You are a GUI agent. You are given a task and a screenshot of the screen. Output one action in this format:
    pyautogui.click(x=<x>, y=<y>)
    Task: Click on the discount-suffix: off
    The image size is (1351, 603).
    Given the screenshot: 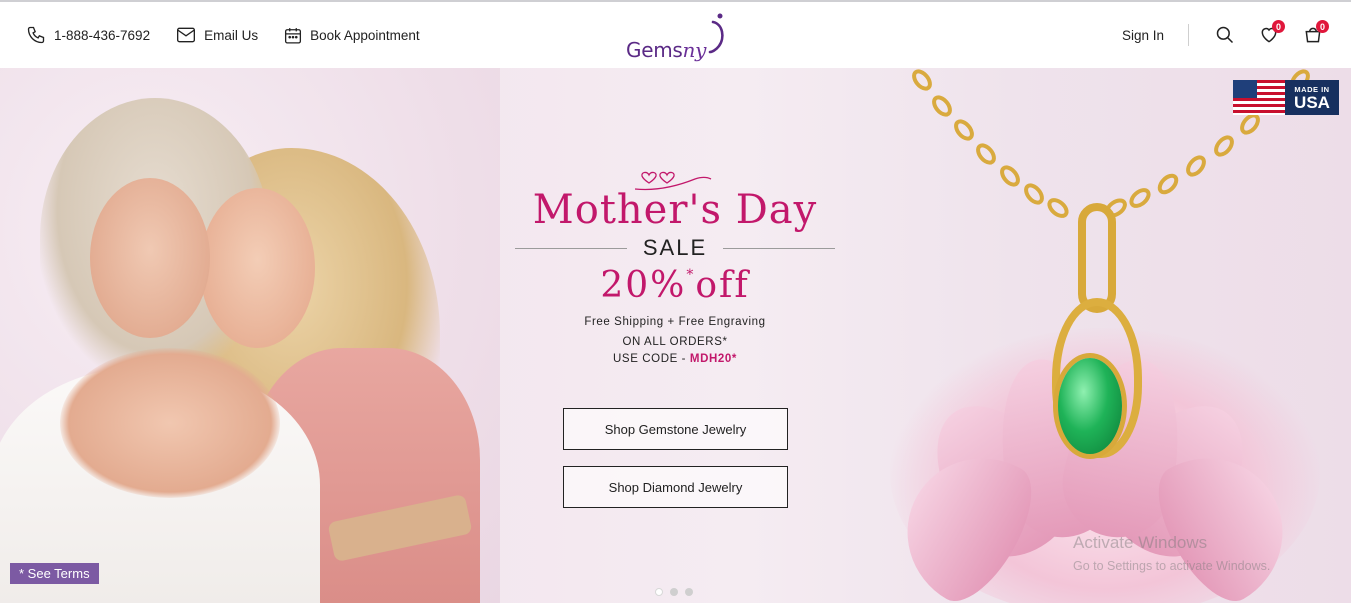 What is the action you would take?
    pyautogui.click(x=722, y=285)
    